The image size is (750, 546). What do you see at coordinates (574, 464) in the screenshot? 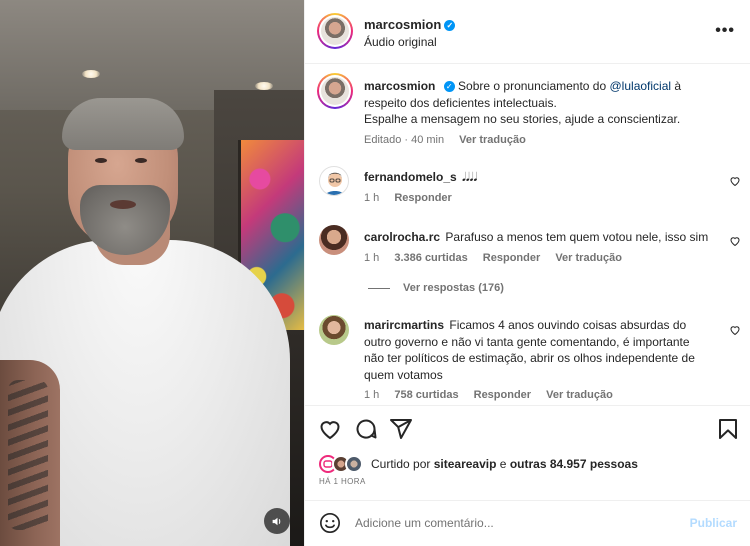
I see `likes-count-link: outras 84.957 pessoas` at bounding box center [574, 464].